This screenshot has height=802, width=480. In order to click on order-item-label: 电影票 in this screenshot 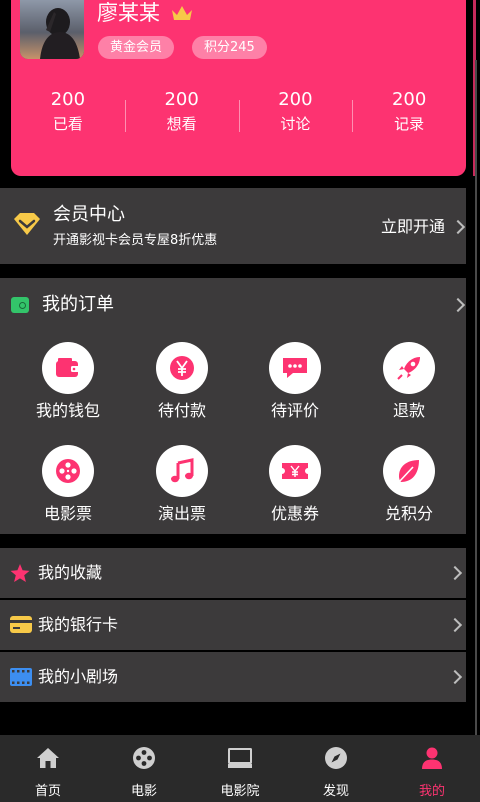, I will do `click(67, 513)`.